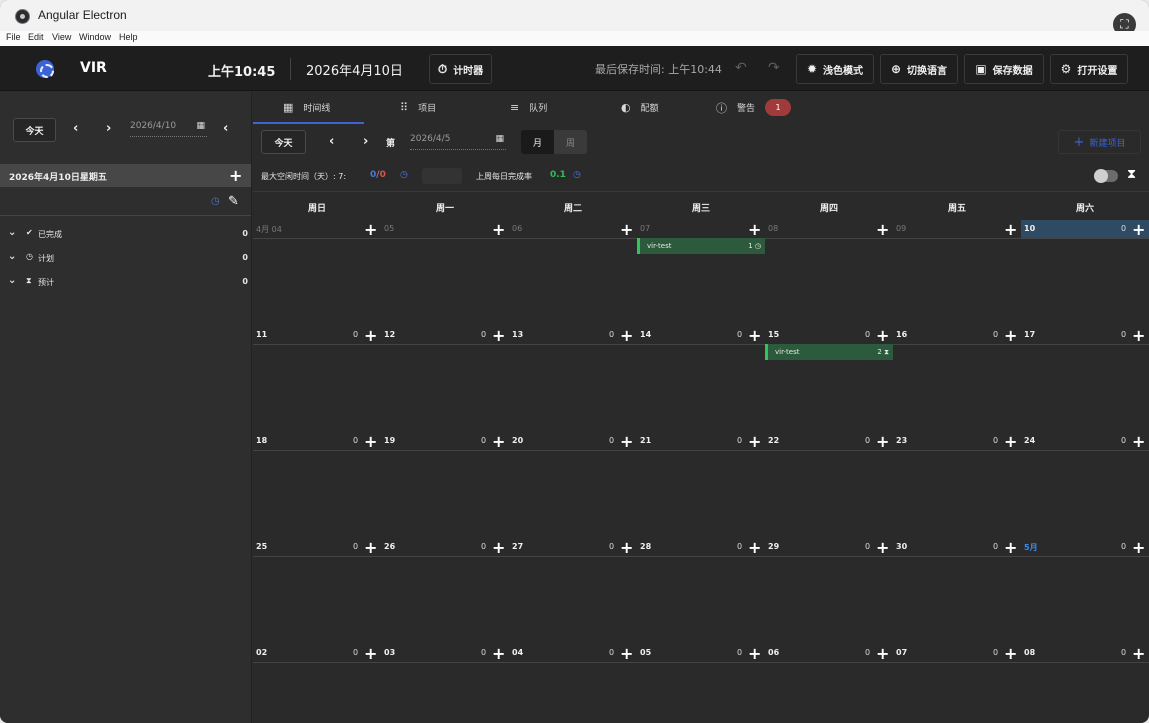 The image size is (1149, 723). I want to click on calendar-day-cell: 19 0 +, so click(445, 485).